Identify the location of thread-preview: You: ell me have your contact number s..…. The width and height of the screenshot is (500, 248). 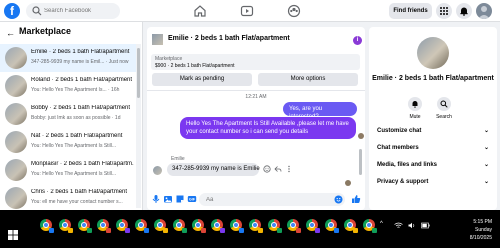
(77, 202).